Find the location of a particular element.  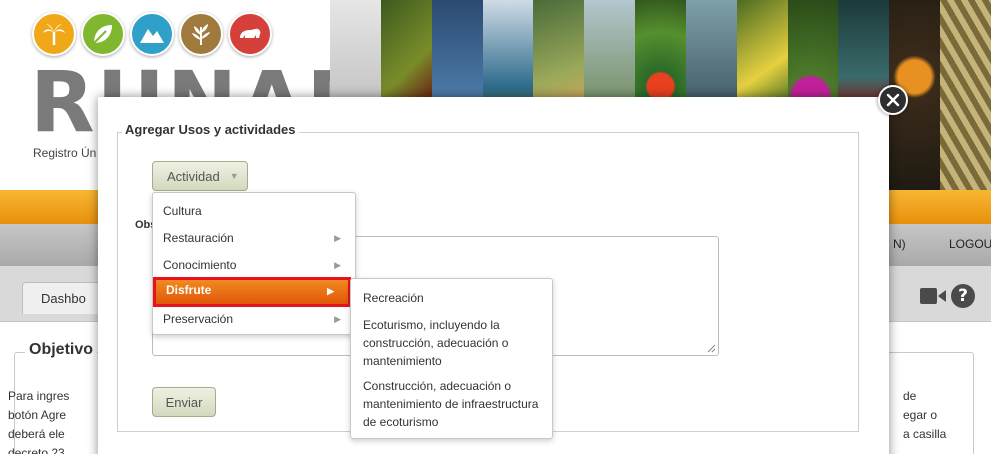

menu-item-label: Preservación is located at coordinates (198, 319).